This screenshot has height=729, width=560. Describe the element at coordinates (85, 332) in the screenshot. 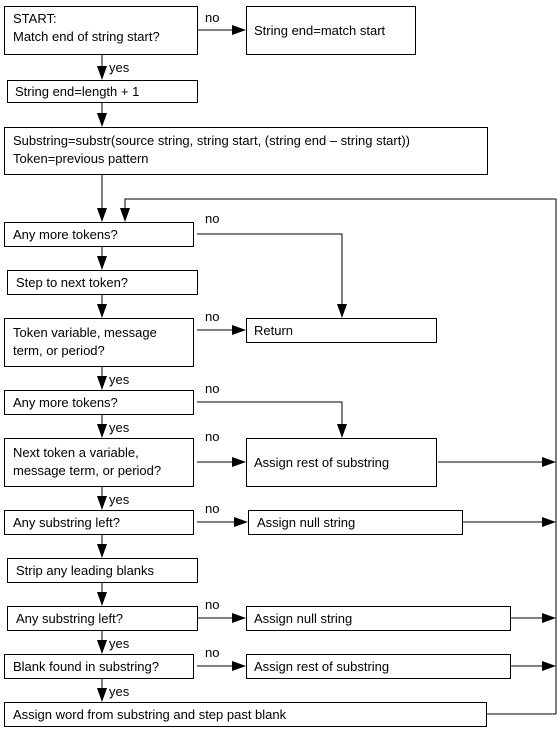

I see `svg-text: Token variable, message` at that location.